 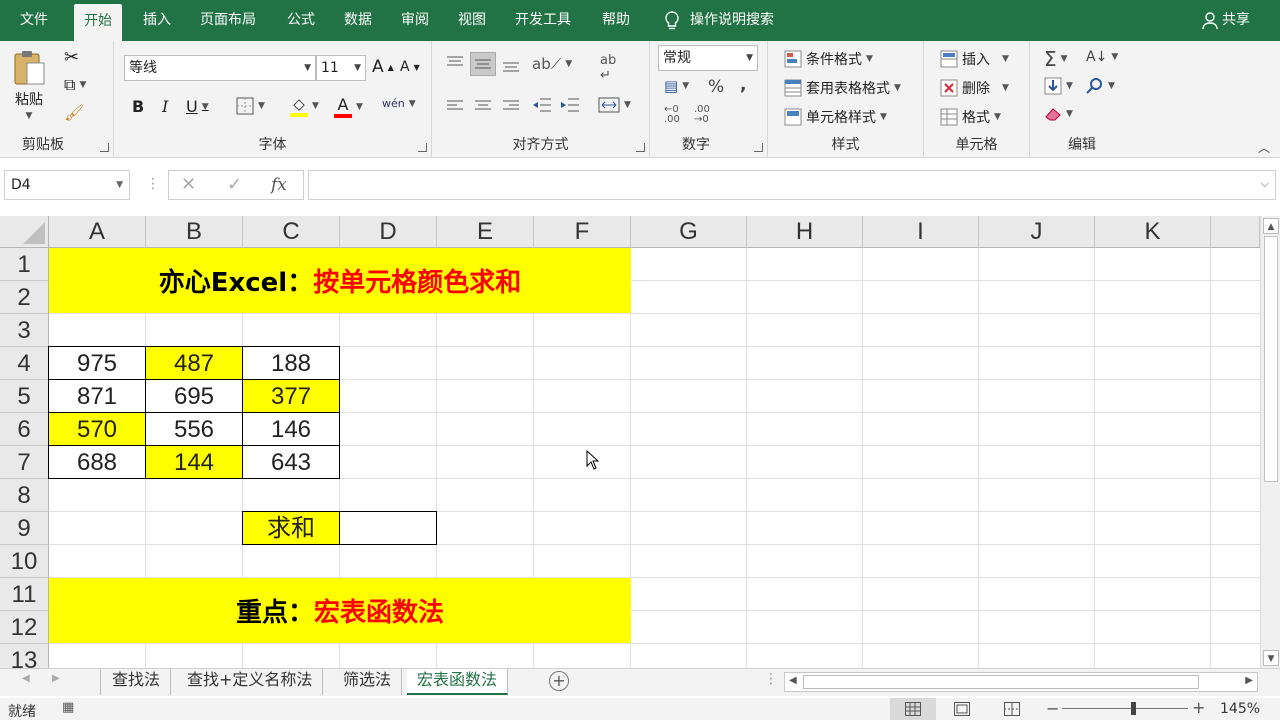 I want to click on cell-b4: 487, so click(x=194, y=363).